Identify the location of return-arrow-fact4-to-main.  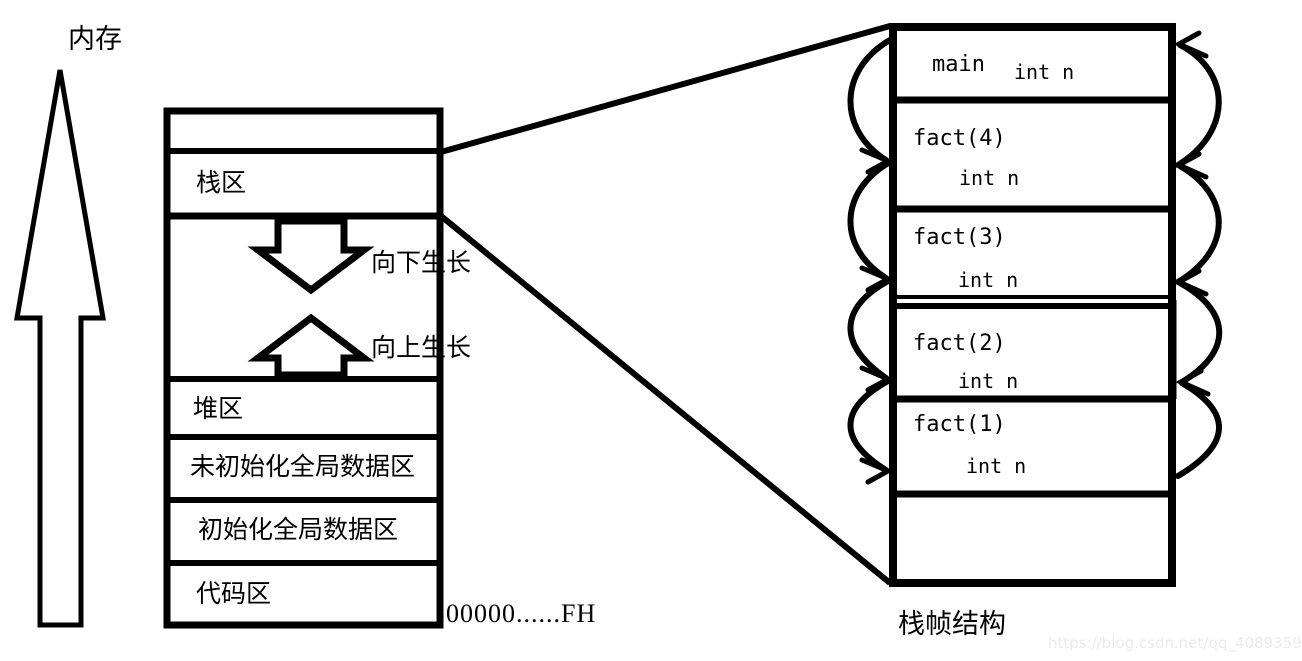
(1198, 105).